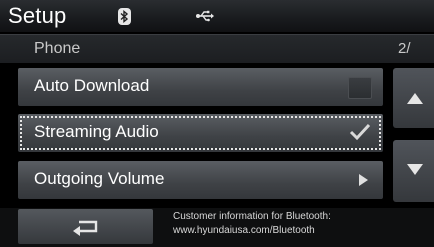  What do you see at coordinates (360, 132) in the screenshot?
I see `checkmark-icon` at bounding box center [360, 132].